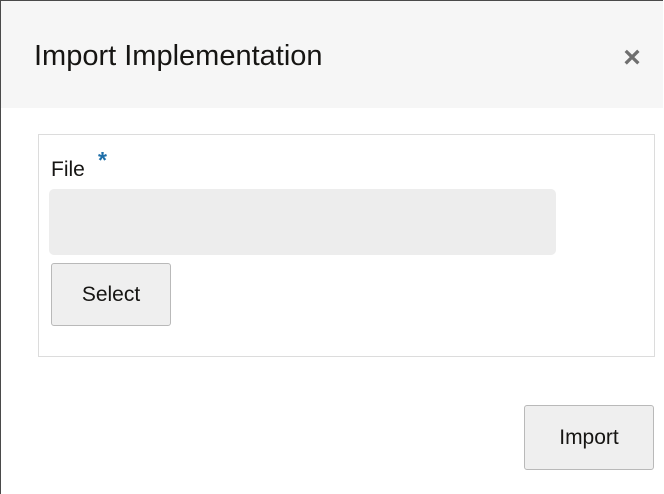 The height and width of the screenshot is (494, 664). What do you see at coordinates (178, 56) in the screenshot?
I see `dialog-title: Import Implementation` at bounding box center [178, 56].